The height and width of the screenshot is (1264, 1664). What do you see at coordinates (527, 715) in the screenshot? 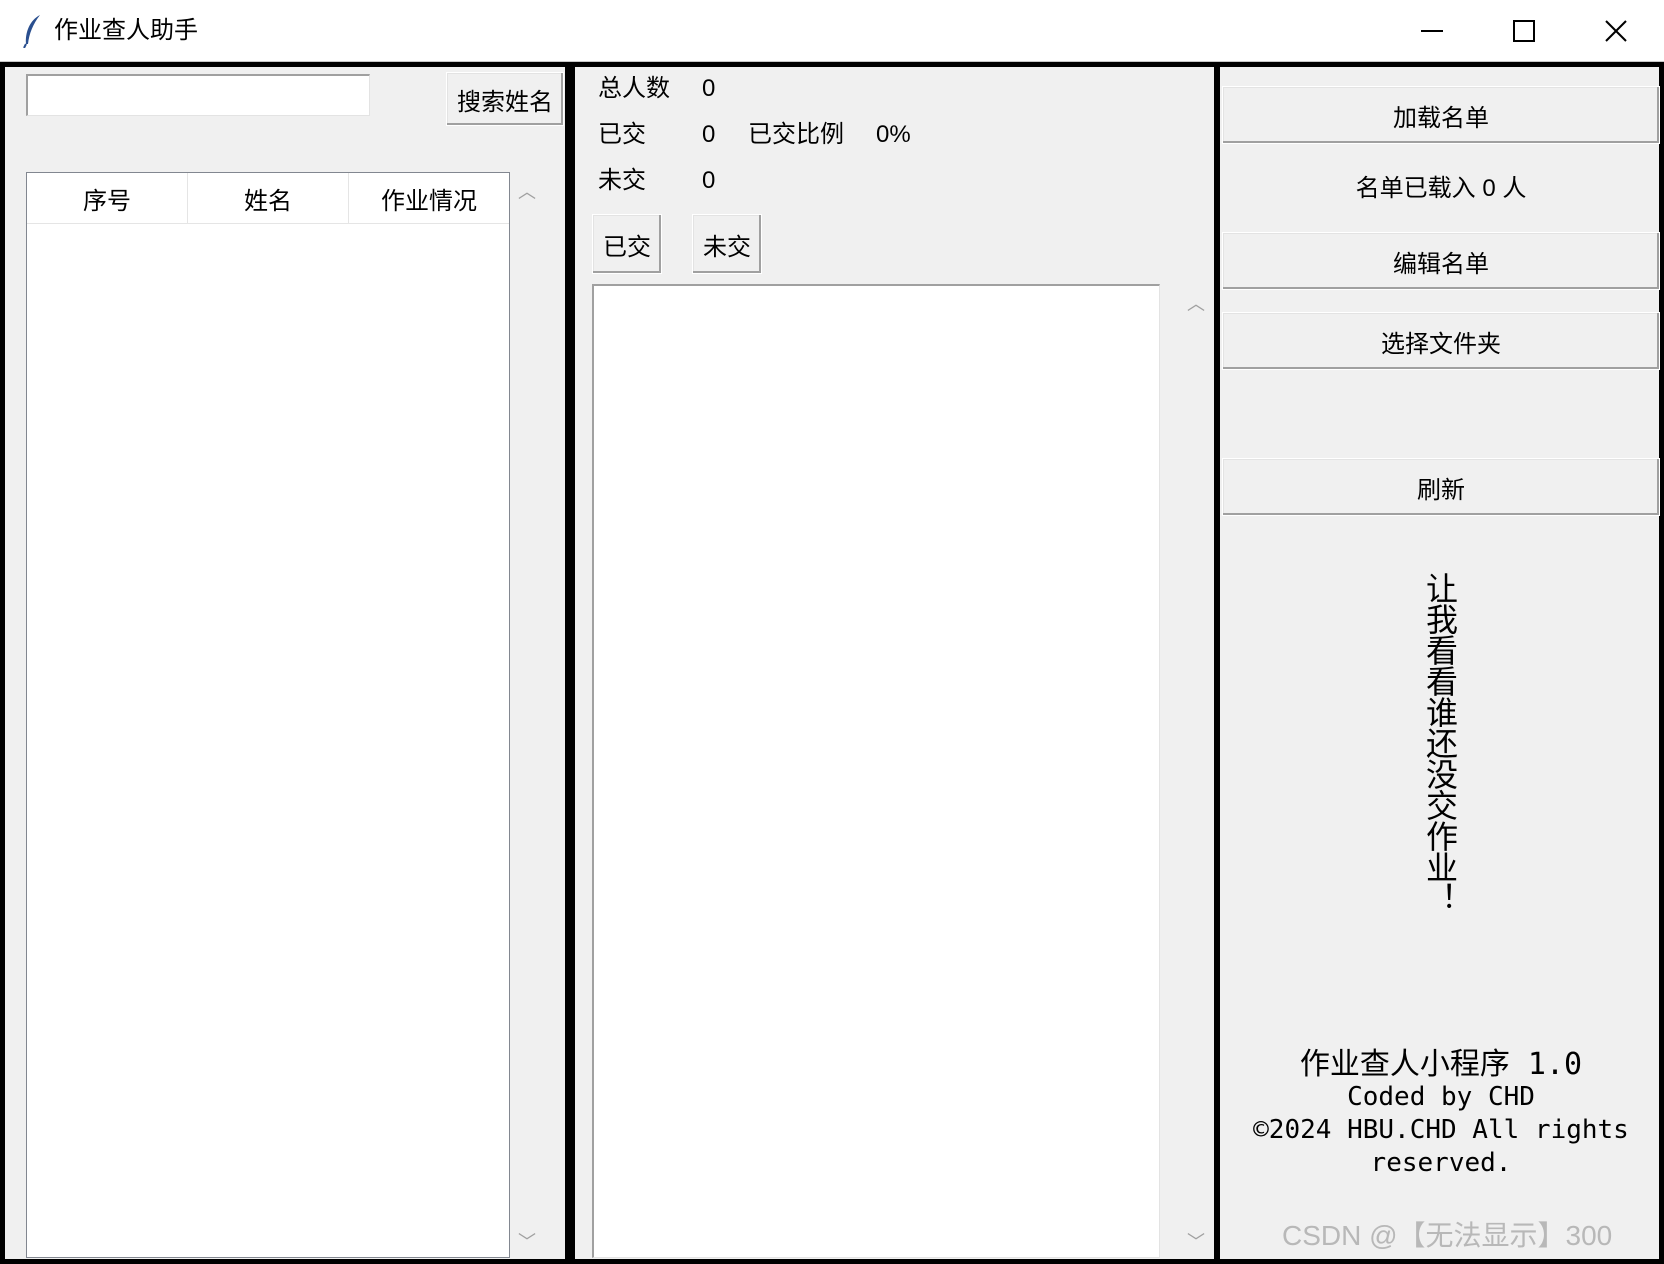
I see `table-scrollbar: ︿ ﹀` at bounding box center [527, 715].